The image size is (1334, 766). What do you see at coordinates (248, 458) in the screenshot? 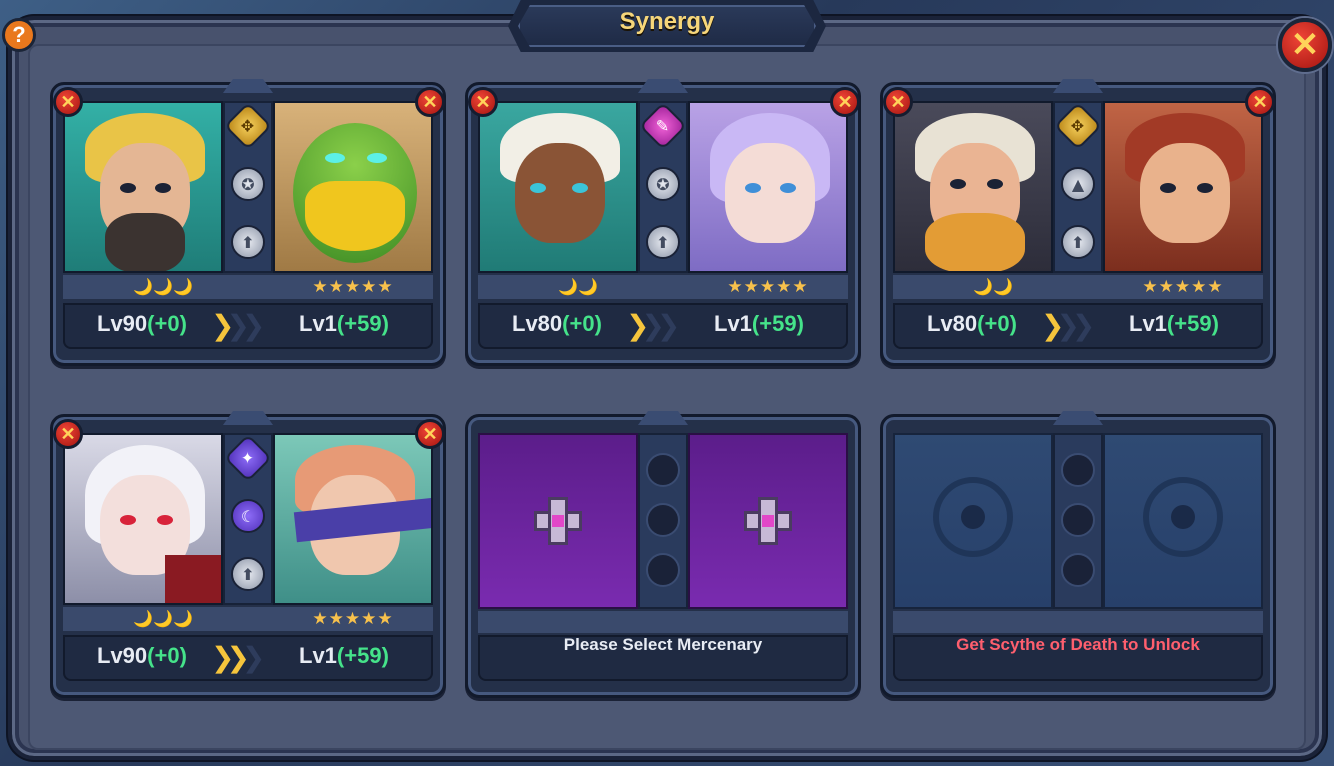
I see `shuriken-icon: ✦` at bounding box center [248, 458].